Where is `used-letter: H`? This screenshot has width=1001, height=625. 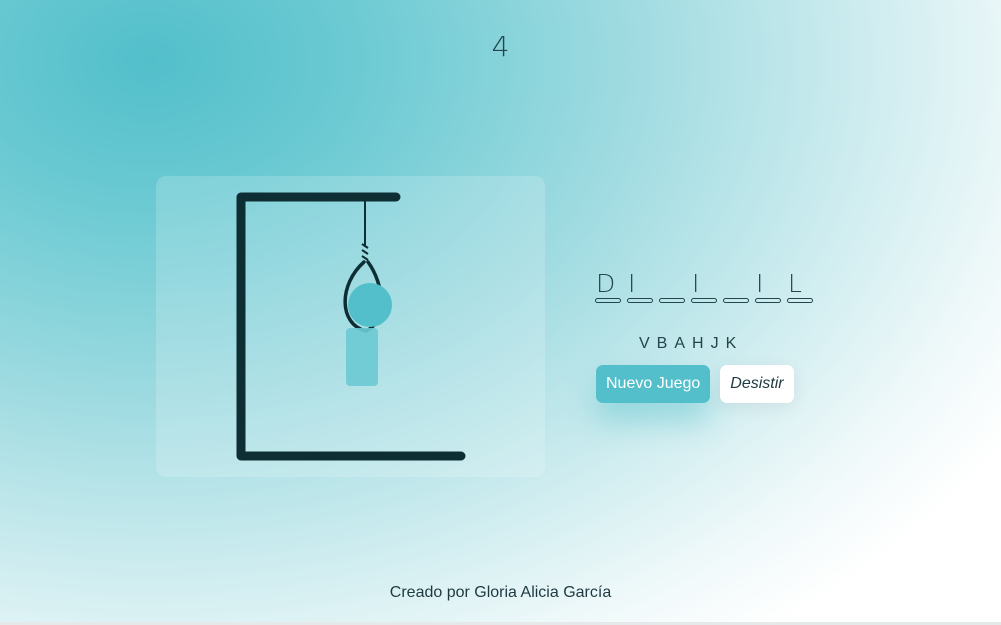 used-letter: H is located at coordinates (698, 343).